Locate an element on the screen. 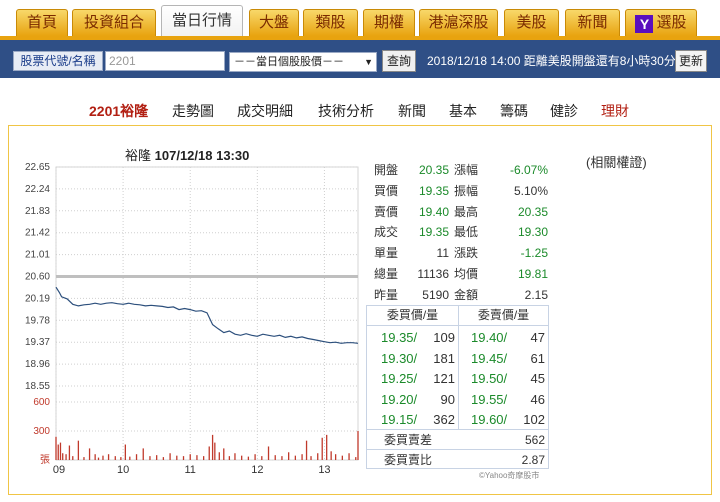  bid-price: 19.35/ is located at coordinates (399, 337).